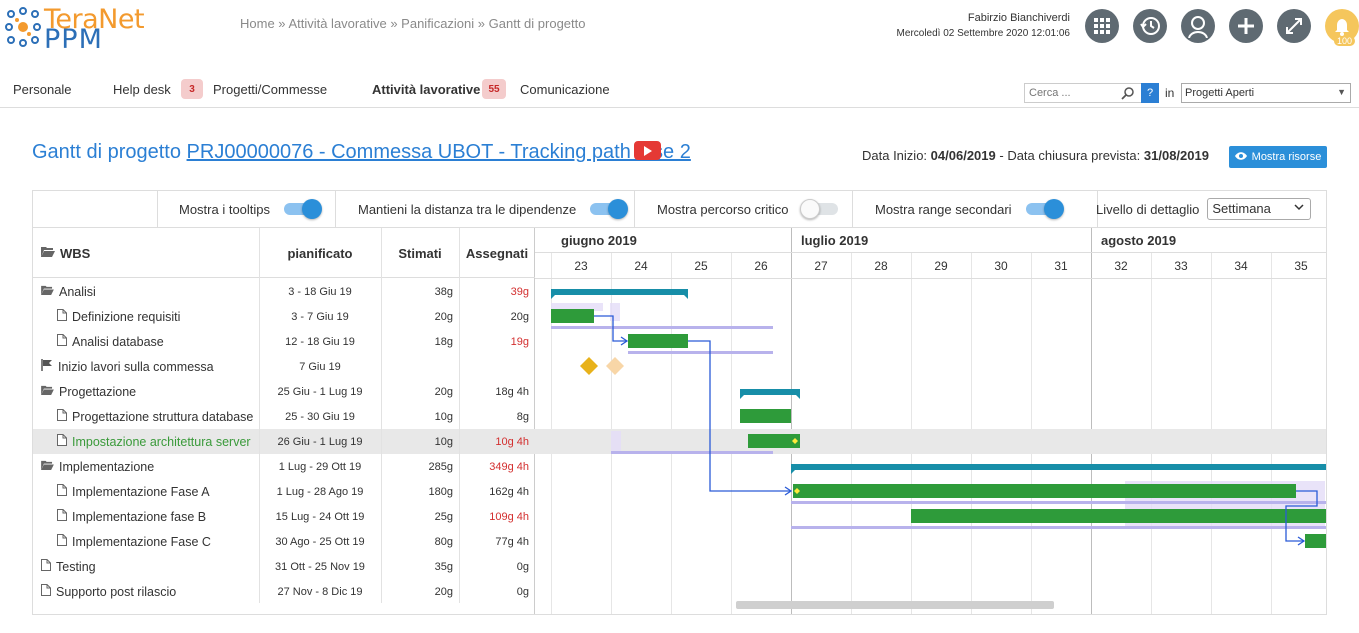 This screenshot has height=633, width=1359. Describe the element at coordinates (141, 542) in the screenshot. I see `task-name: Implementazione Fase C` at that location.